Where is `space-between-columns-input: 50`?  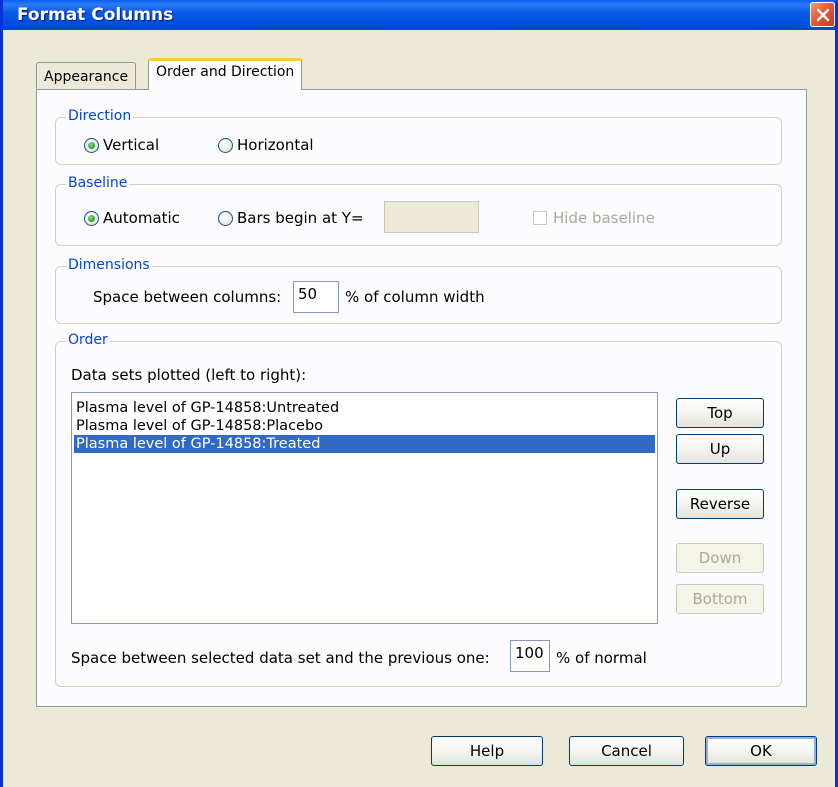
space-between-columns-input: 50 is located at coordinates (316, 297).